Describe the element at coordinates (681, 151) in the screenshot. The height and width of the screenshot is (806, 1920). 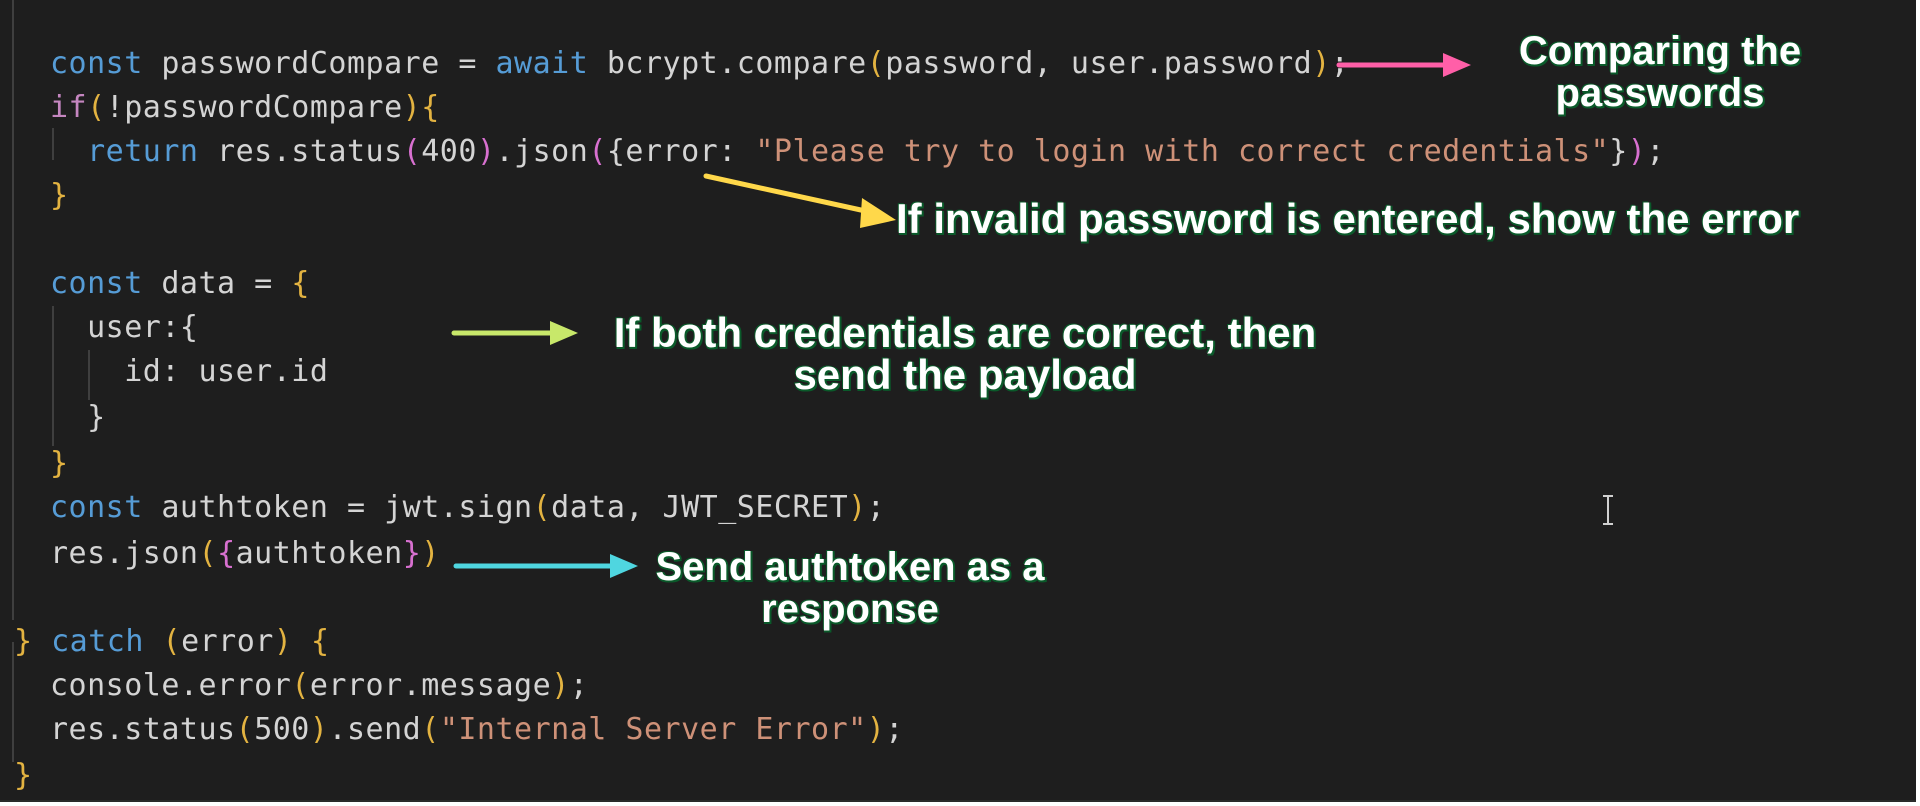
I see `code-token: {error:` at that location.